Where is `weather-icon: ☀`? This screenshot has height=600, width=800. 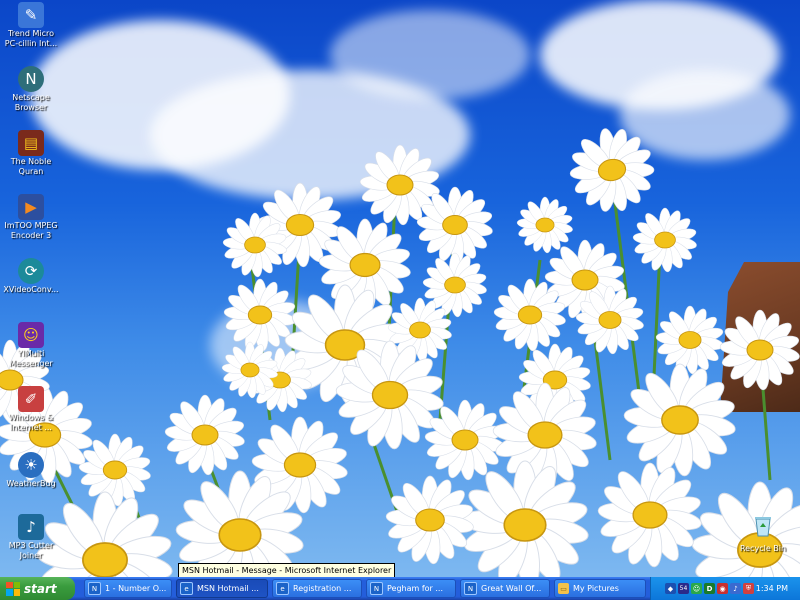
weather-icon: ☀ is located at coordinates (31, 465).